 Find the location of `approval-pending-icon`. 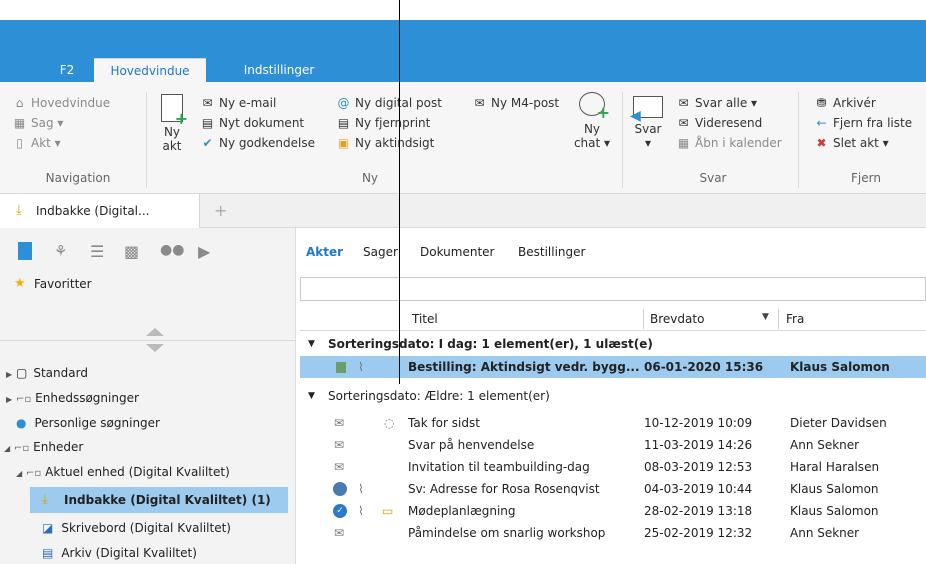

approval-pending-icon is located at coordinates (340, 489).